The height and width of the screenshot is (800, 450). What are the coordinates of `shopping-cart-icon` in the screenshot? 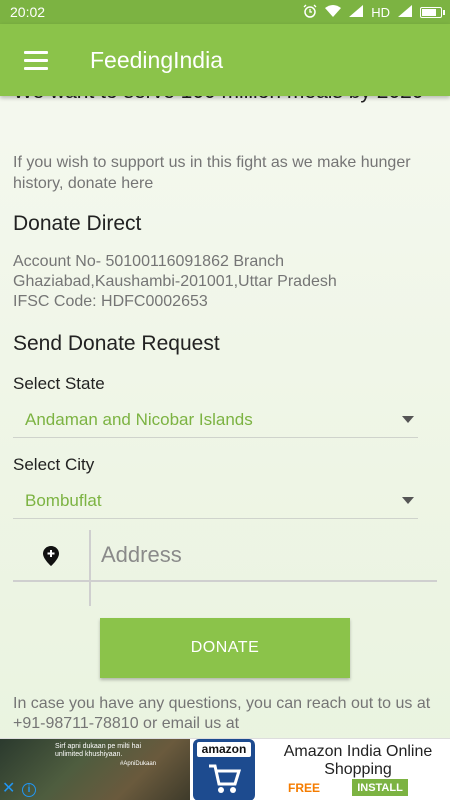 It's located at (225, 778).